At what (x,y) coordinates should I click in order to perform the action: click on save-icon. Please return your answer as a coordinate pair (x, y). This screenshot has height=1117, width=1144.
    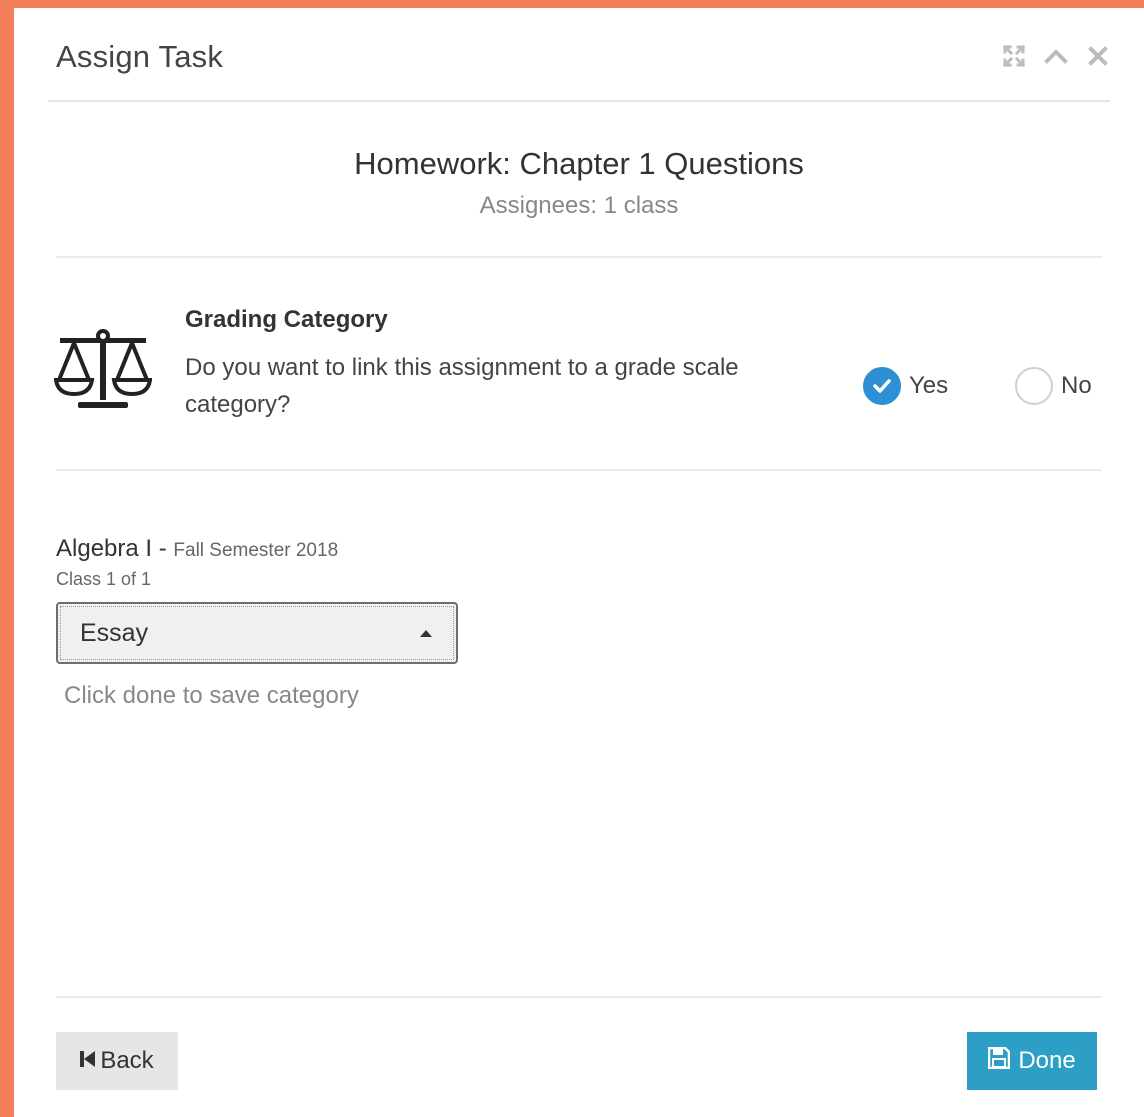
    Looking at the image, I should click on (999, 1061).